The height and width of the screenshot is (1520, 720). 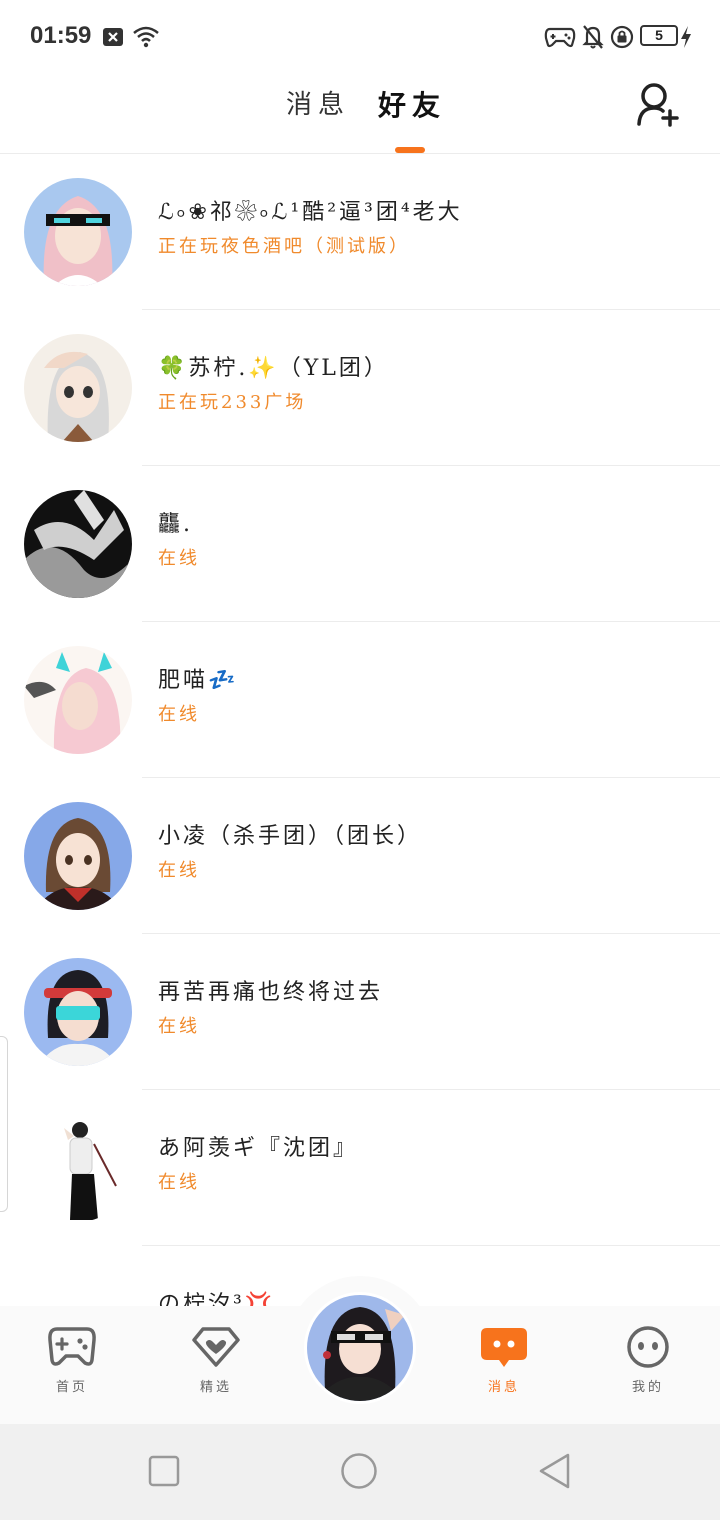 I want to click on charging-icon, so click(x=686, y=37).